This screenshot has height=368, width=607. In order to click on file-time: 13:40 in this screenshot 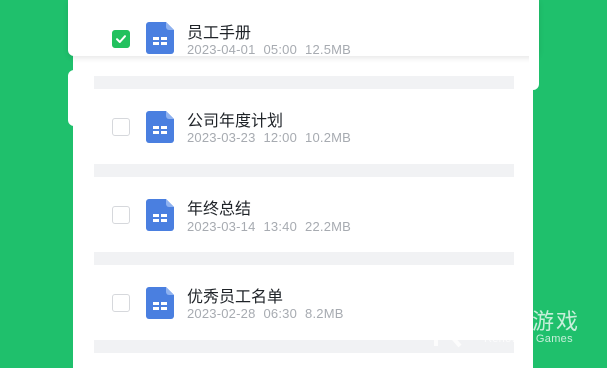, I will do `click(280, 226)`.